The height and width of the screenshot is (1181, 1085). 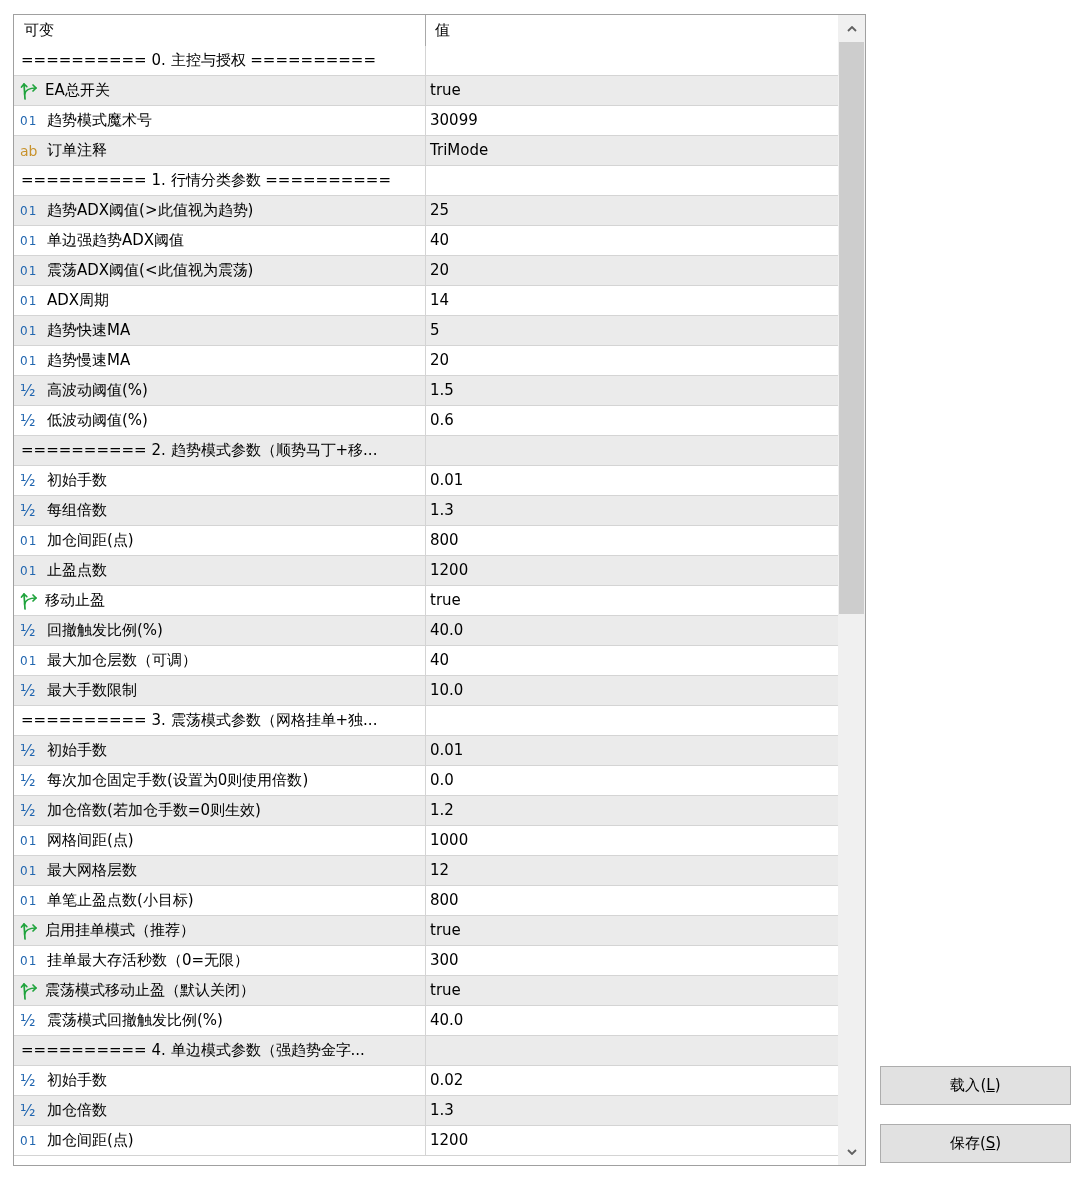 I want to click on parameter-value: 40.0, so click(x=447, y=631).